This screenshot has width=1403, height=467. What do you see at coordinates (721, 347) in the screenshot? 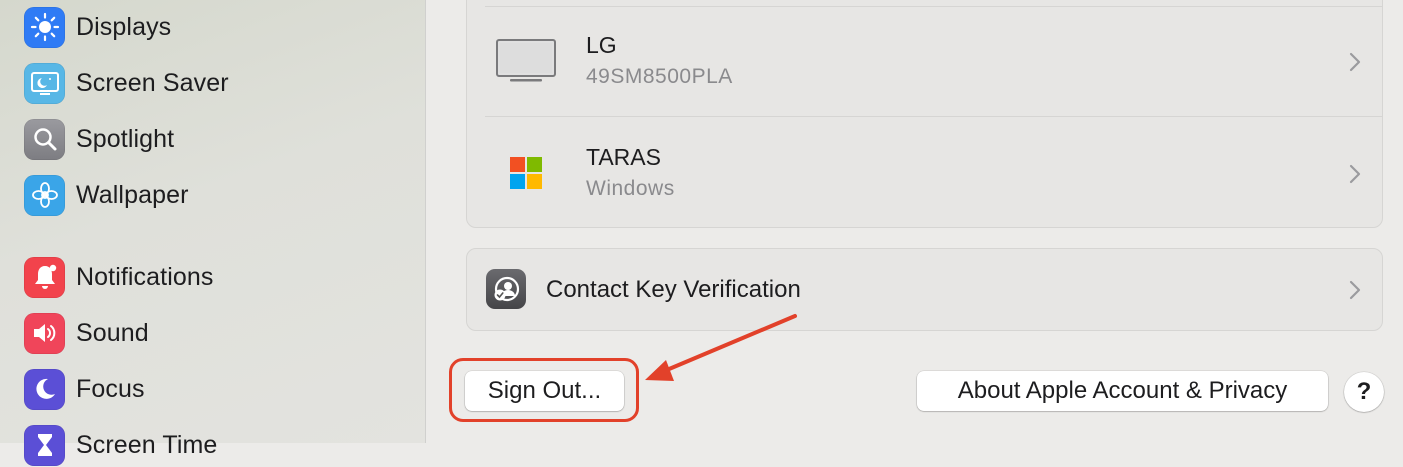
I see `annotation-arrow-icon` at bounding box center [721, 347].